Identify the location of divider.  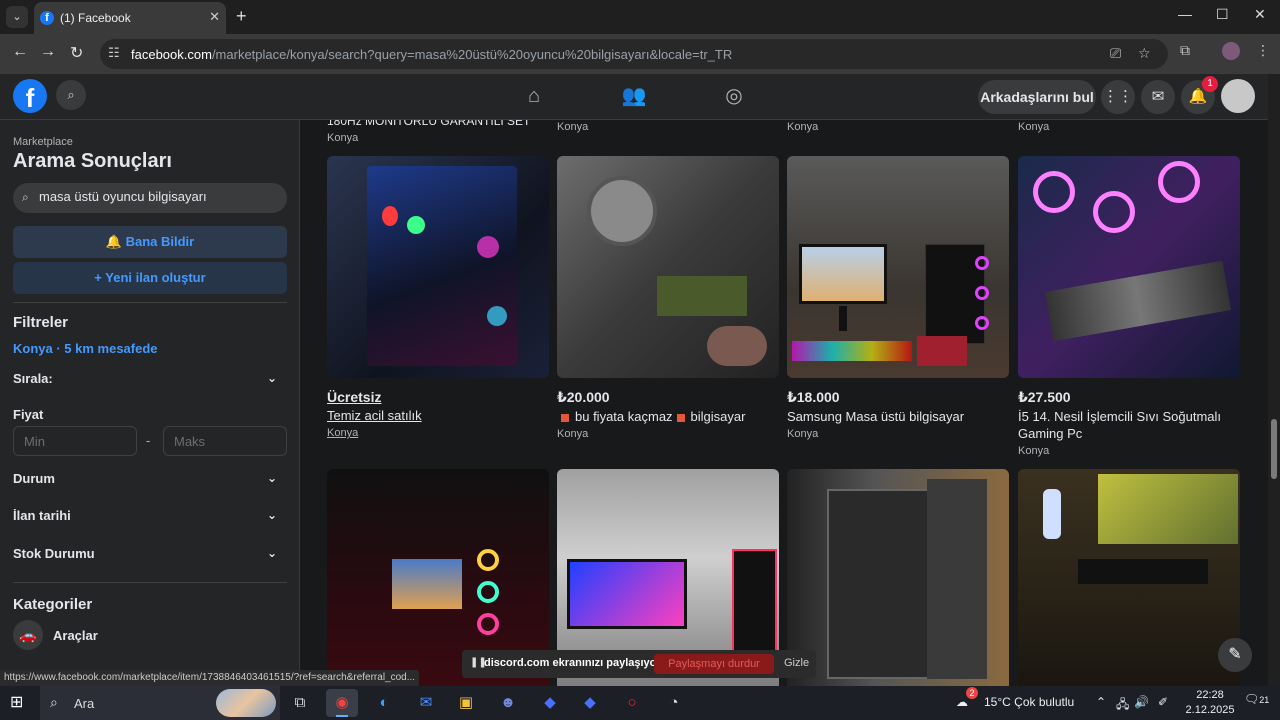
(150, 302).